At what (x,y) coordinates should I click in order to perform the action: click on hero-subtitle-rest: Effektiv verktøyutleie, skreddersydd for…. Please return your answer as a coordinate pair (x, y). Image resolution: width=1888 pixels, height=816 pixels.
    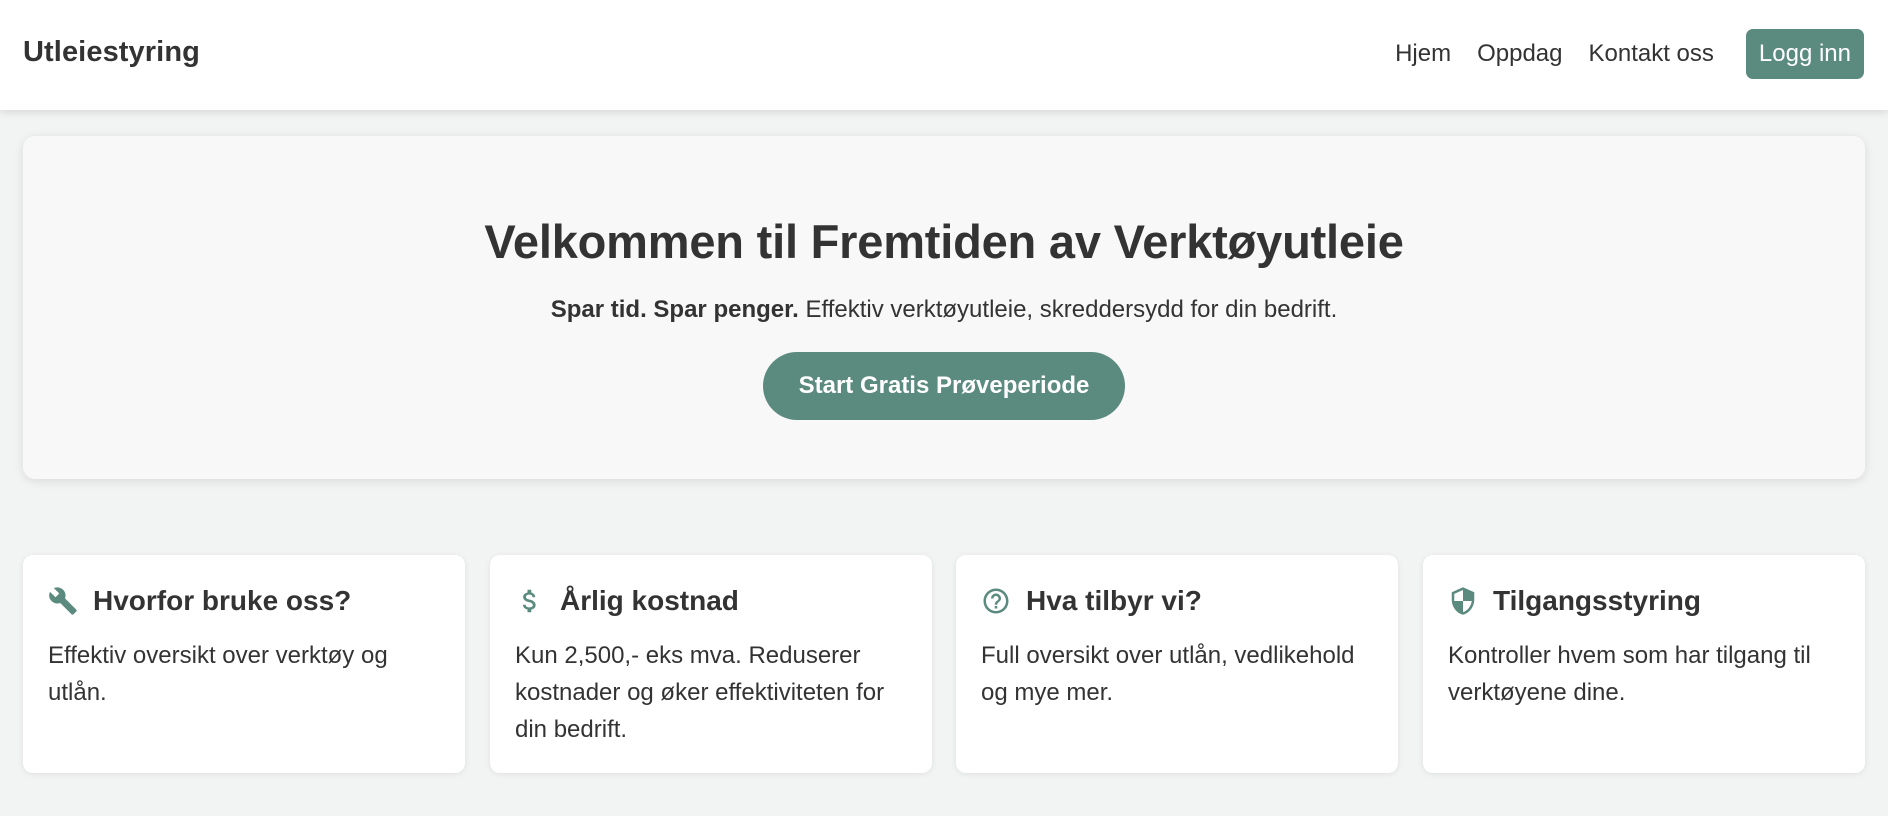
    Looking at the image, I should click on (1068, 309).